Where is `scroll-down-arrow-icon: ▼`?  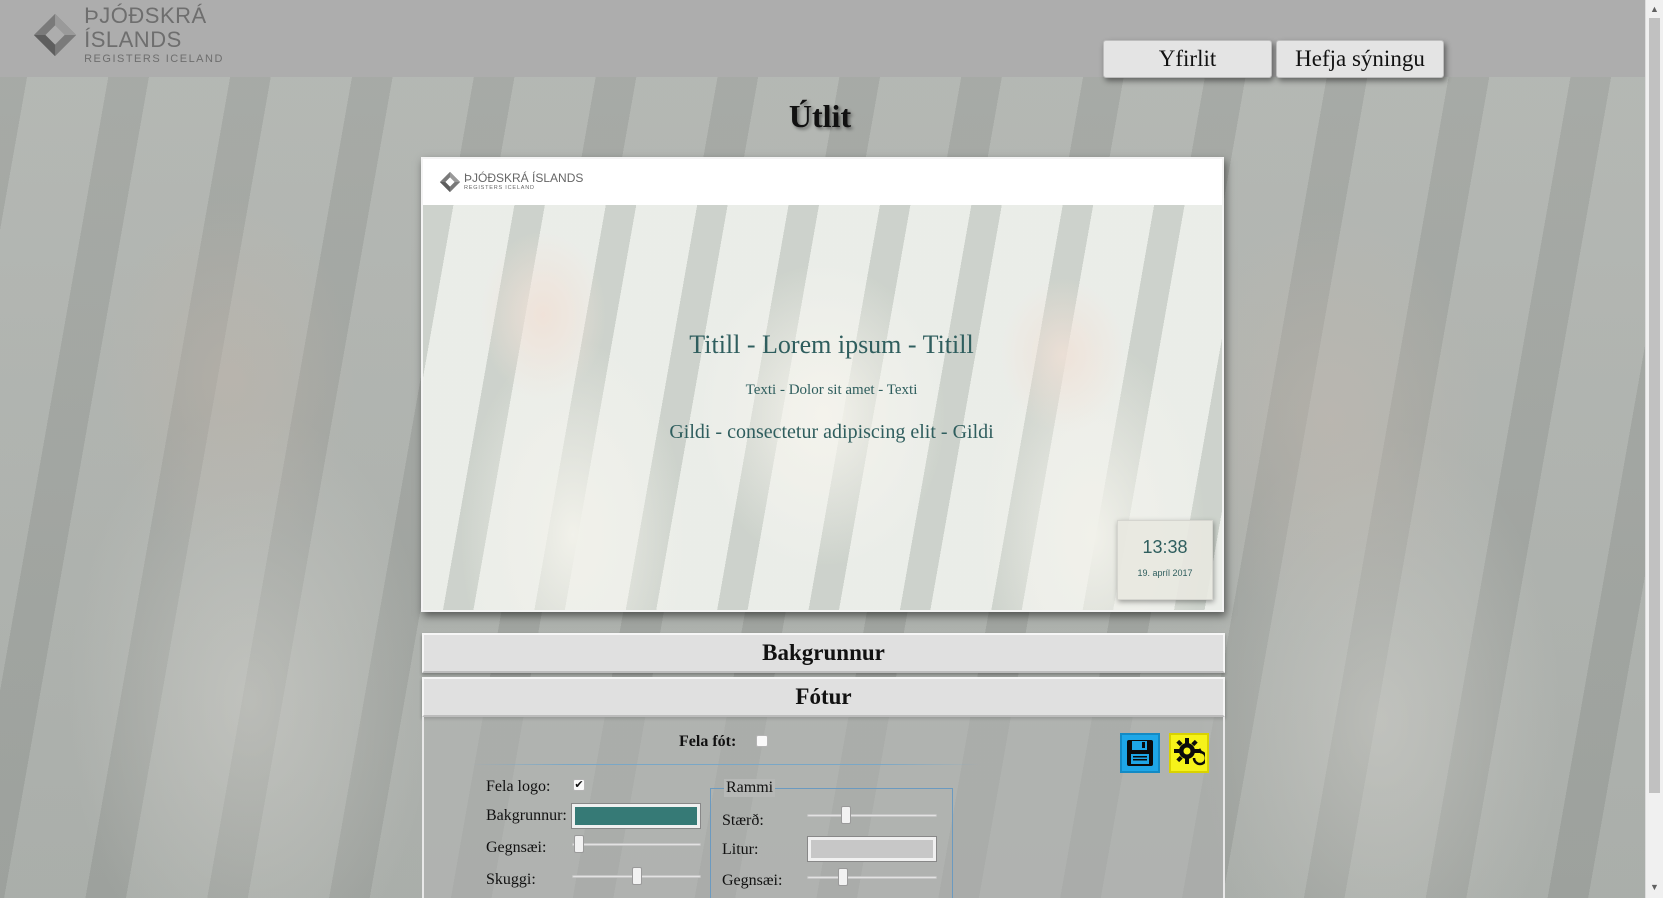 scroll-down-arrow-icon: ▼ is located at coordinates (1654, 887).